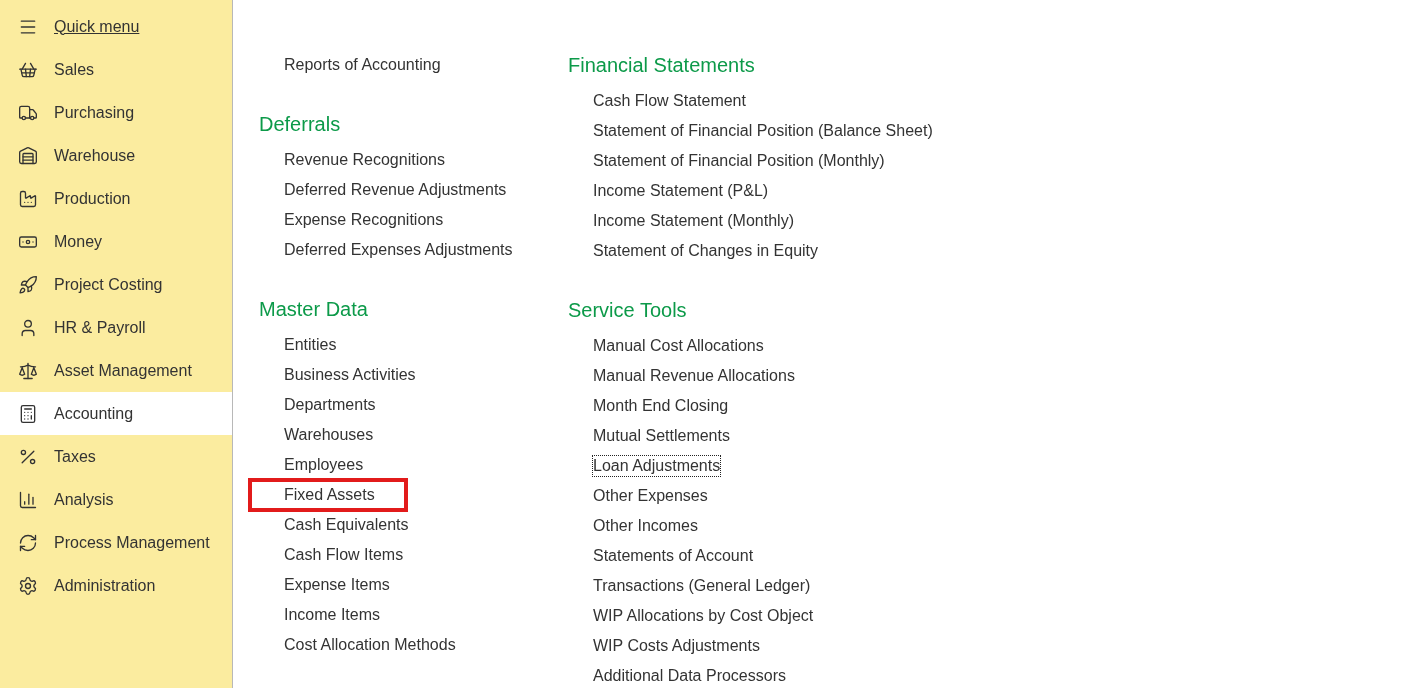 The height and width of the screenshot is (688, 1412). What do you see at coordinates (702, 586) in the screenshot?
I see `menu-link: Transactions (General Ledger)` at bounding box center [702, 586].